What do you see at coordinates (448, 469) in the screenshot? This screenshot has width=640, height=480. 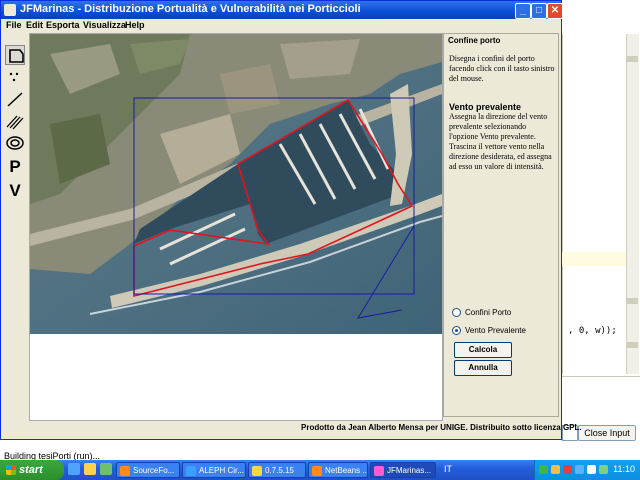 I see `language-indicator: IT` at bounding box center [448, 469].